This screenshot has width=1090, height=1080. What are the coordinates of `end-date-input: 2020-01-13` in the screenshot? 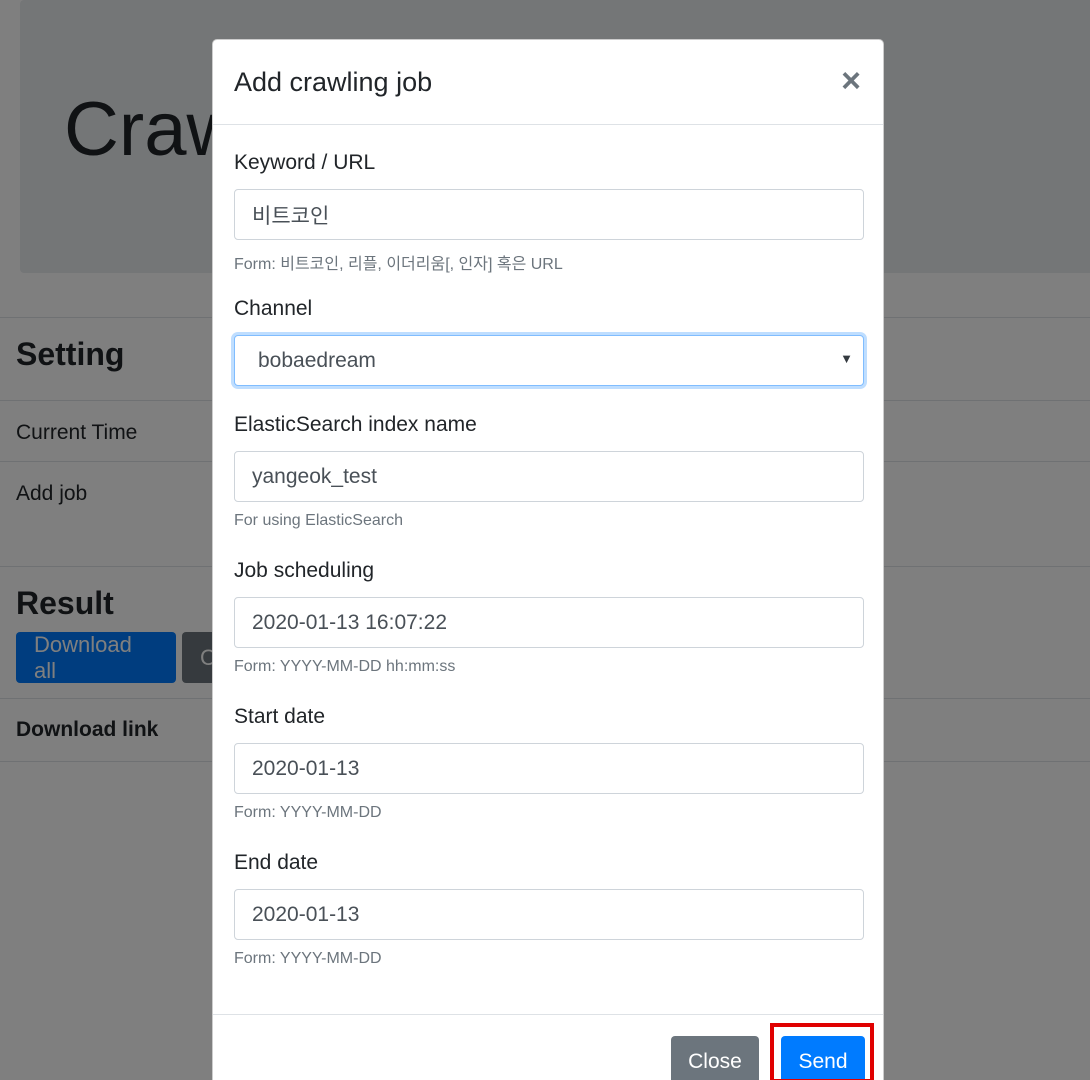 It's located at (549, 914).